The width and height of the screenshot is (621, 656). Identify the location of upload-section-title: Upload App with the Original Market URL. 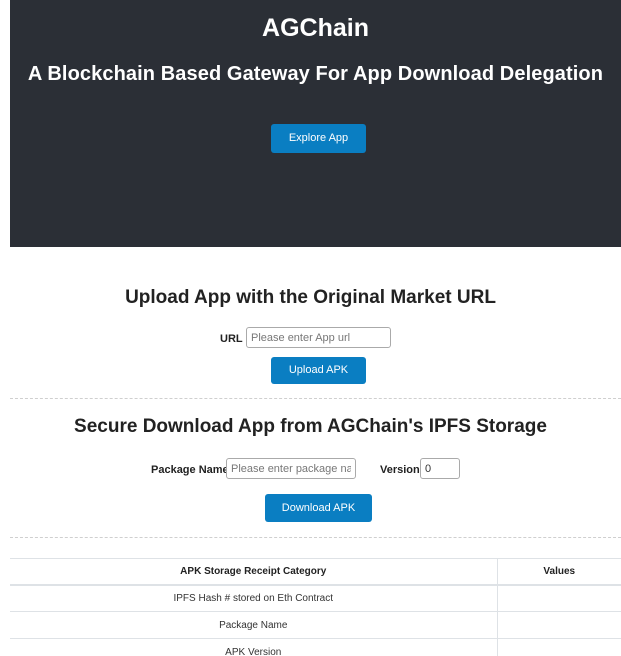
(310, 297).